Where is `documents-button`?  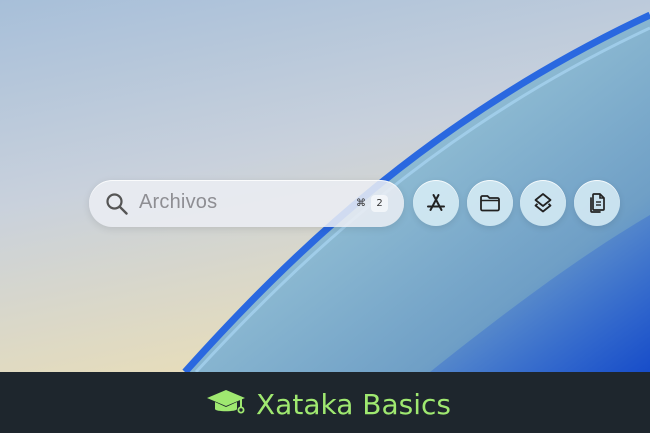
documents-button is located at coordinates (597, 203).